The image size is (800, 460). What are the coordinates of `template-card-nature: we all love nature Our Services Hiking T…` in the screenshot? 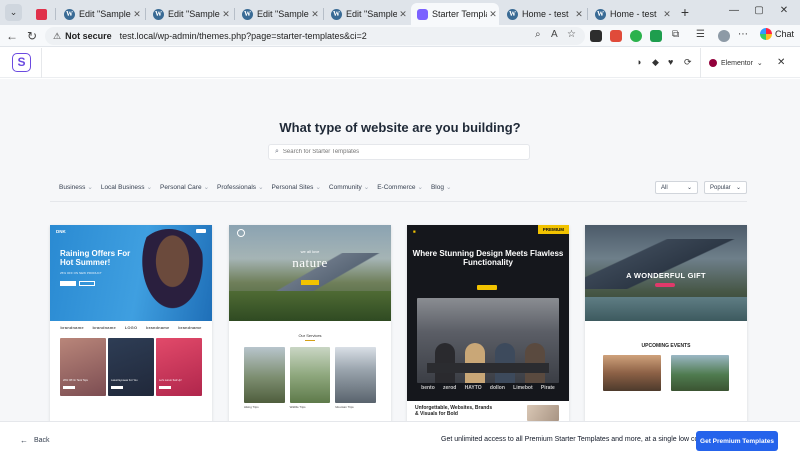 It's located at (310, 323).